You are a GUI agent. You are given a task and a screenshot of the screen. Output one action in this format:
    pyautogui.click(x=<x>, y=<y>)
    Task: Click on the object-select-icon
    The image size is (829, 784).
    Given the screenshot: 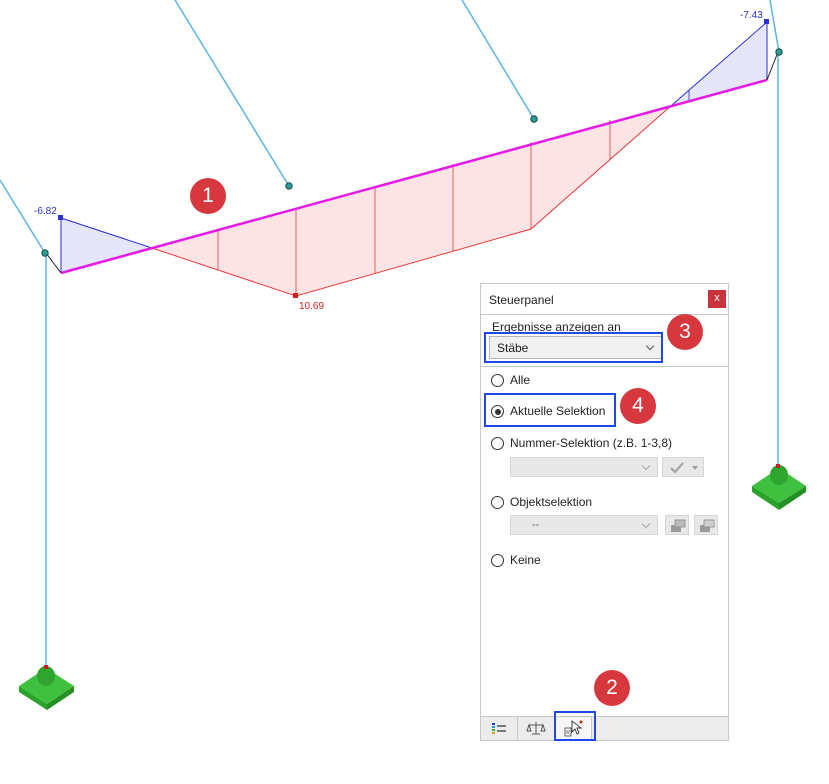 What is the action you would take?
    pyautogui.click(x=678, y=525)
    